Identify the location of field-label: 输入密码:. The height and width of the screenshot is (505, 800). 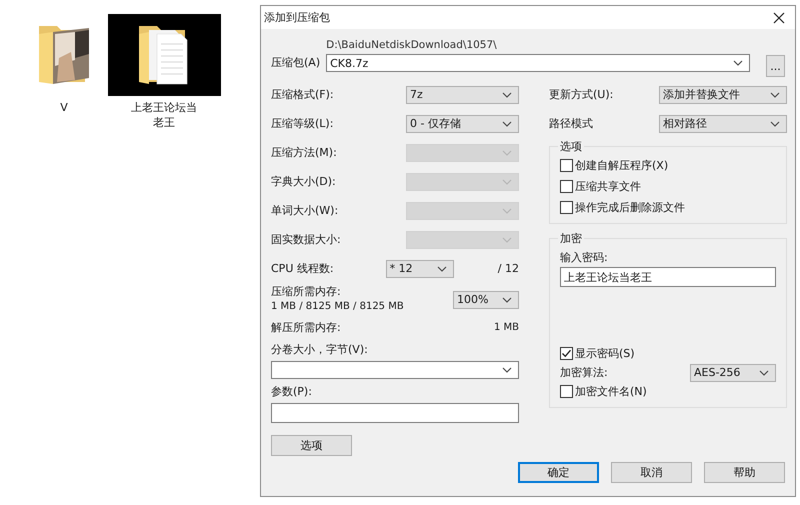
(584, 258).